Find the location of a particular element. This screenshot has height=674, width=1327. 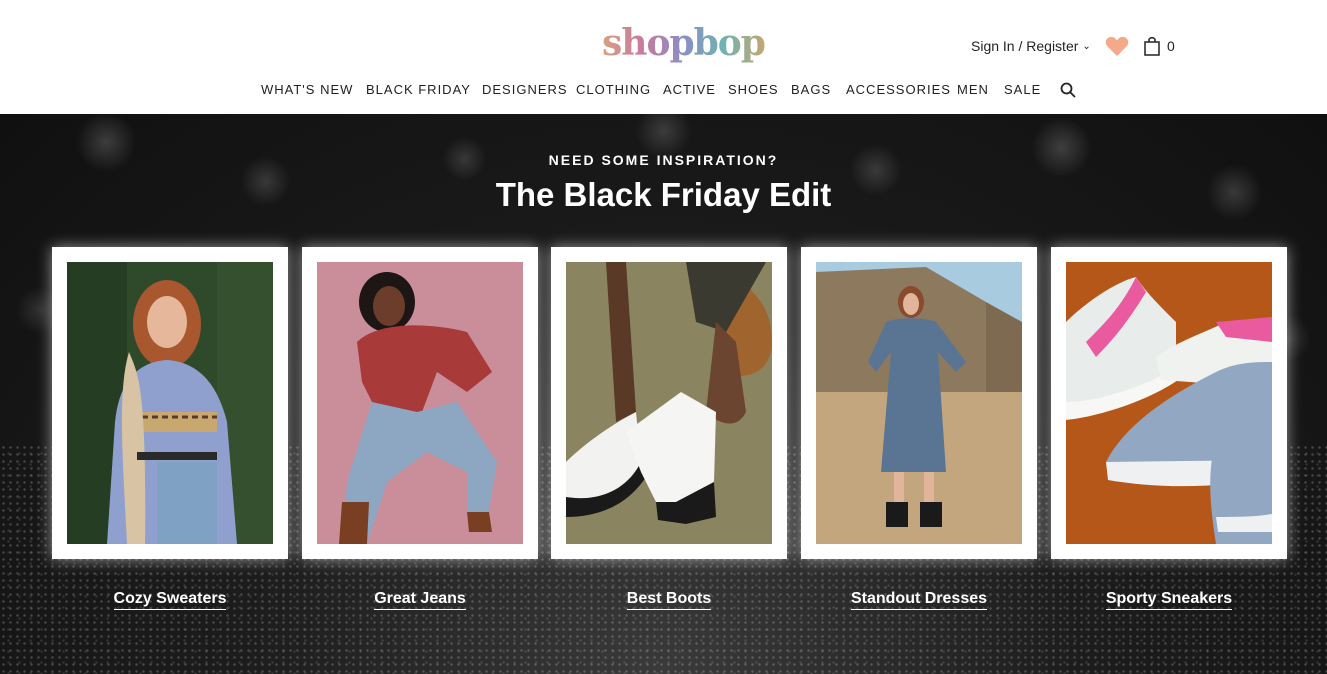

best-boots-image is located at coordinates (669, 403).